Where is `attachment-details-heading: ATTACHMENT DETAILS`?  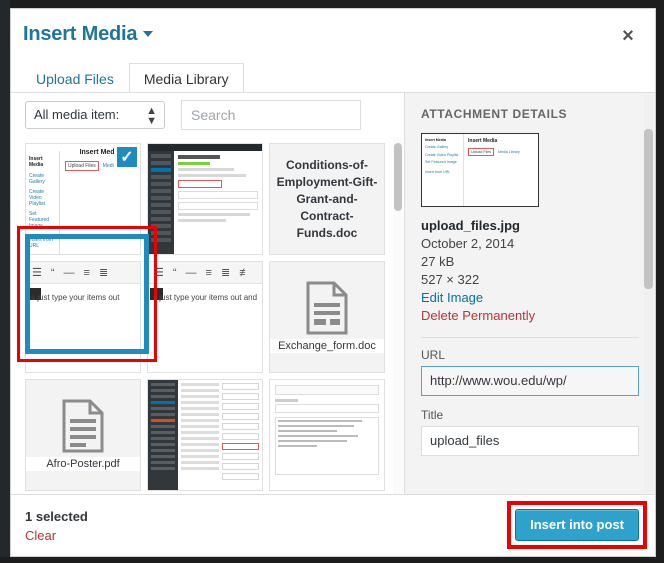
attachment-details-heading: ATTACHMENT DETAILS is located at coordinates (494, 114).